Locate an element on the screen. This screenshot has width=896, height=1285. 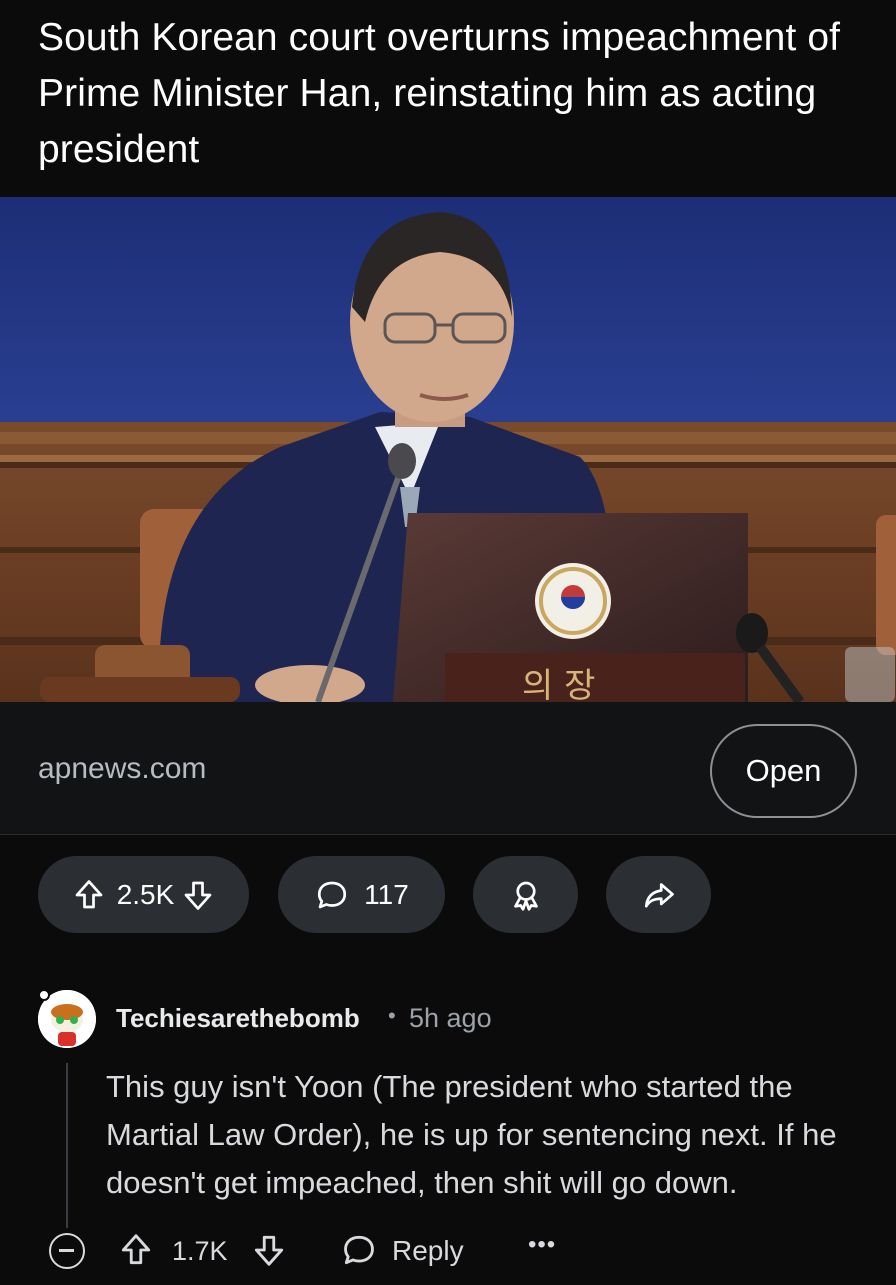
post-score: 2.5K is located at coordinates (145, 894).